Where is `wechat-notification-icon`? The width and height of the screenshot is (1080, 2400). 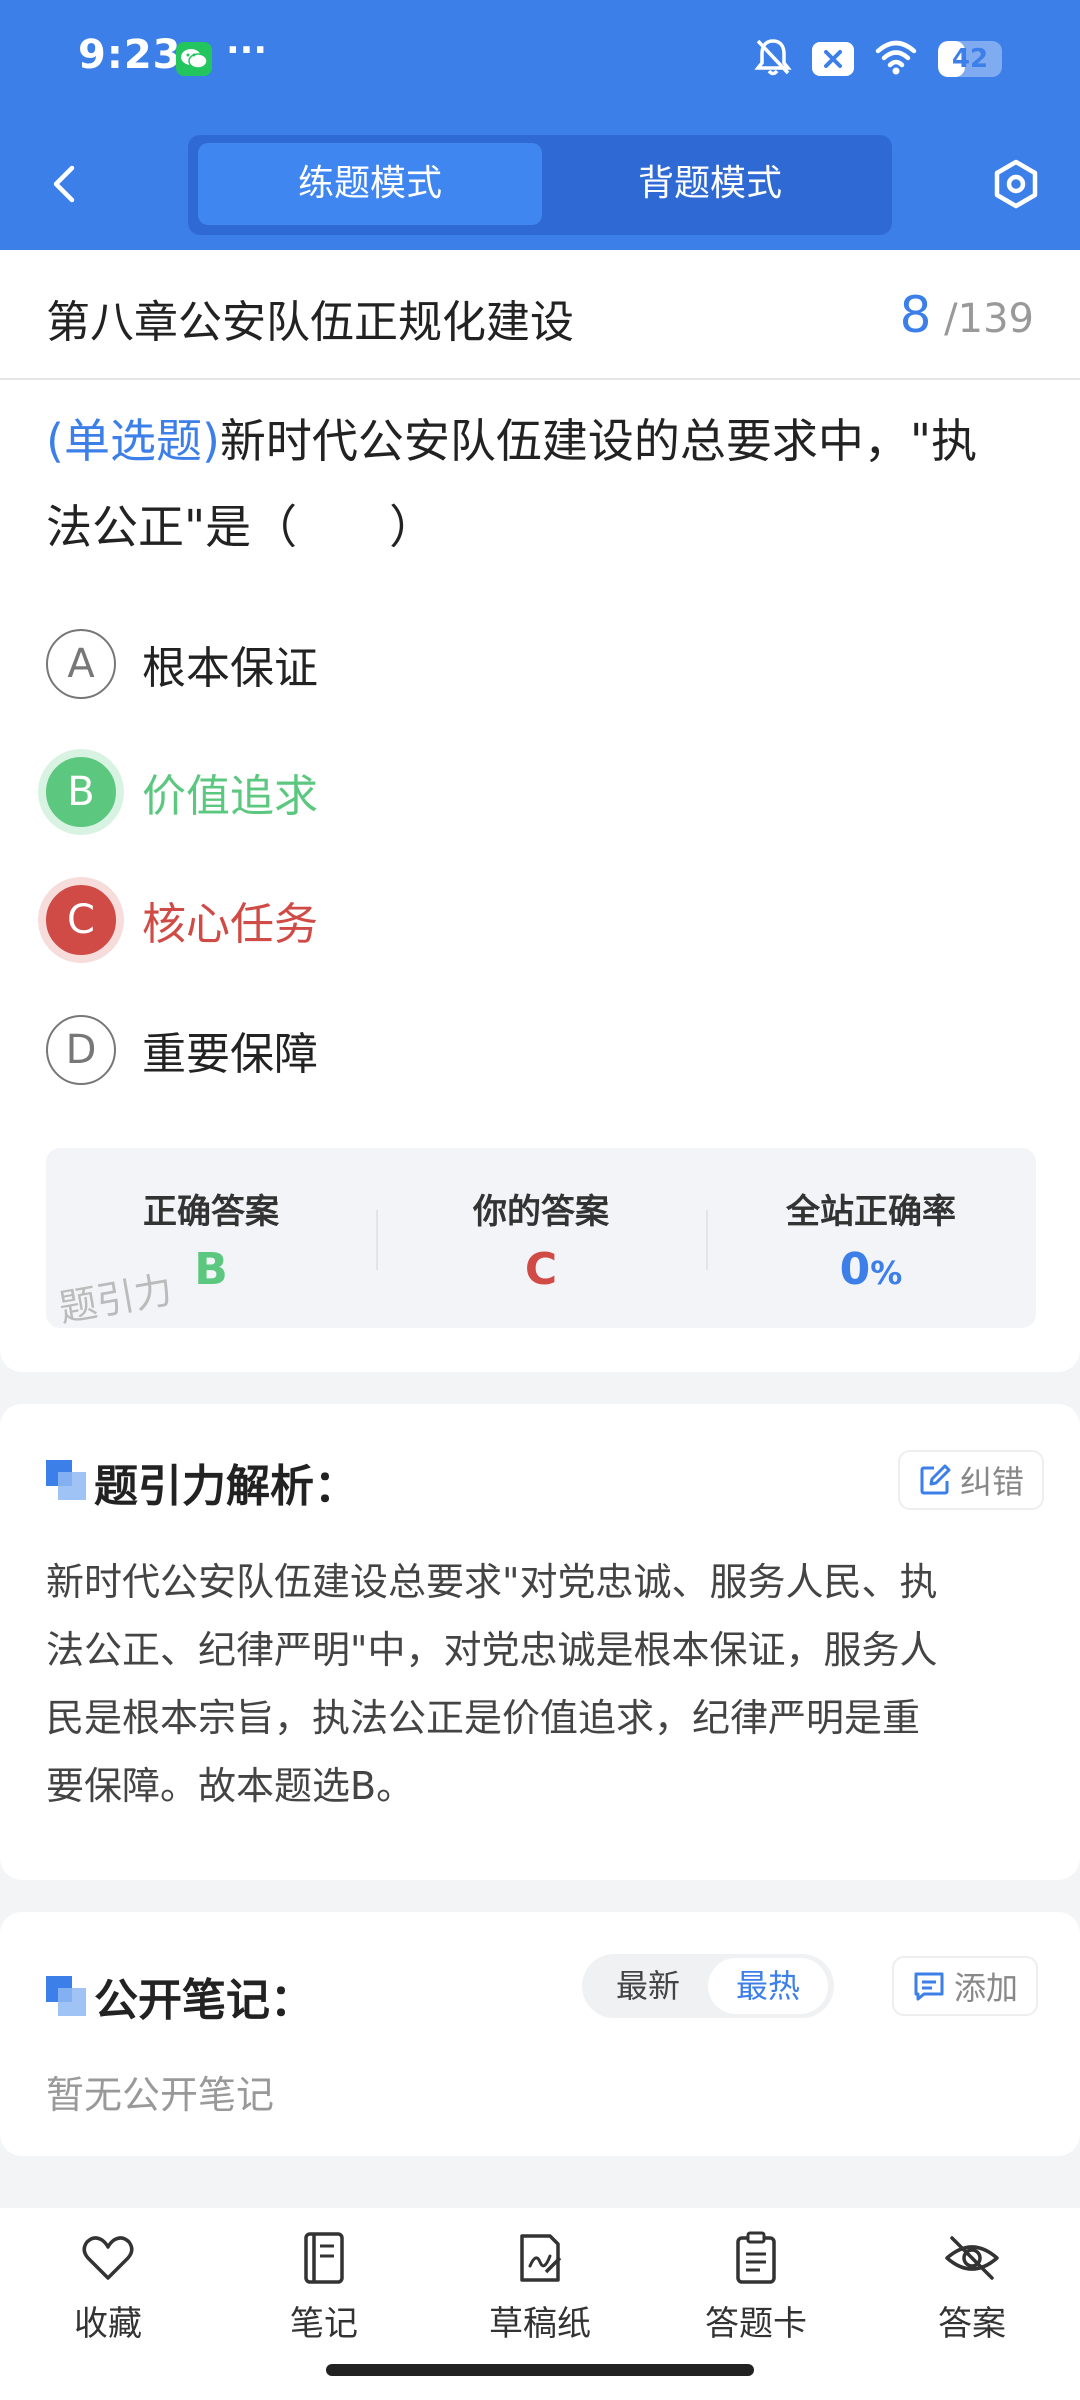
wechat-notification-icon is located at coordinates (194, 59).